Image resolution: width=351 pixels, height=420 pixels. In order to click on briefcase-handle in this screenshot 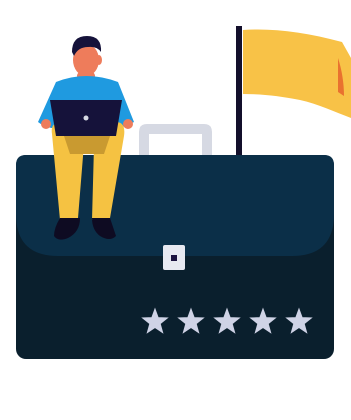, I will do `click(175, 141)`.